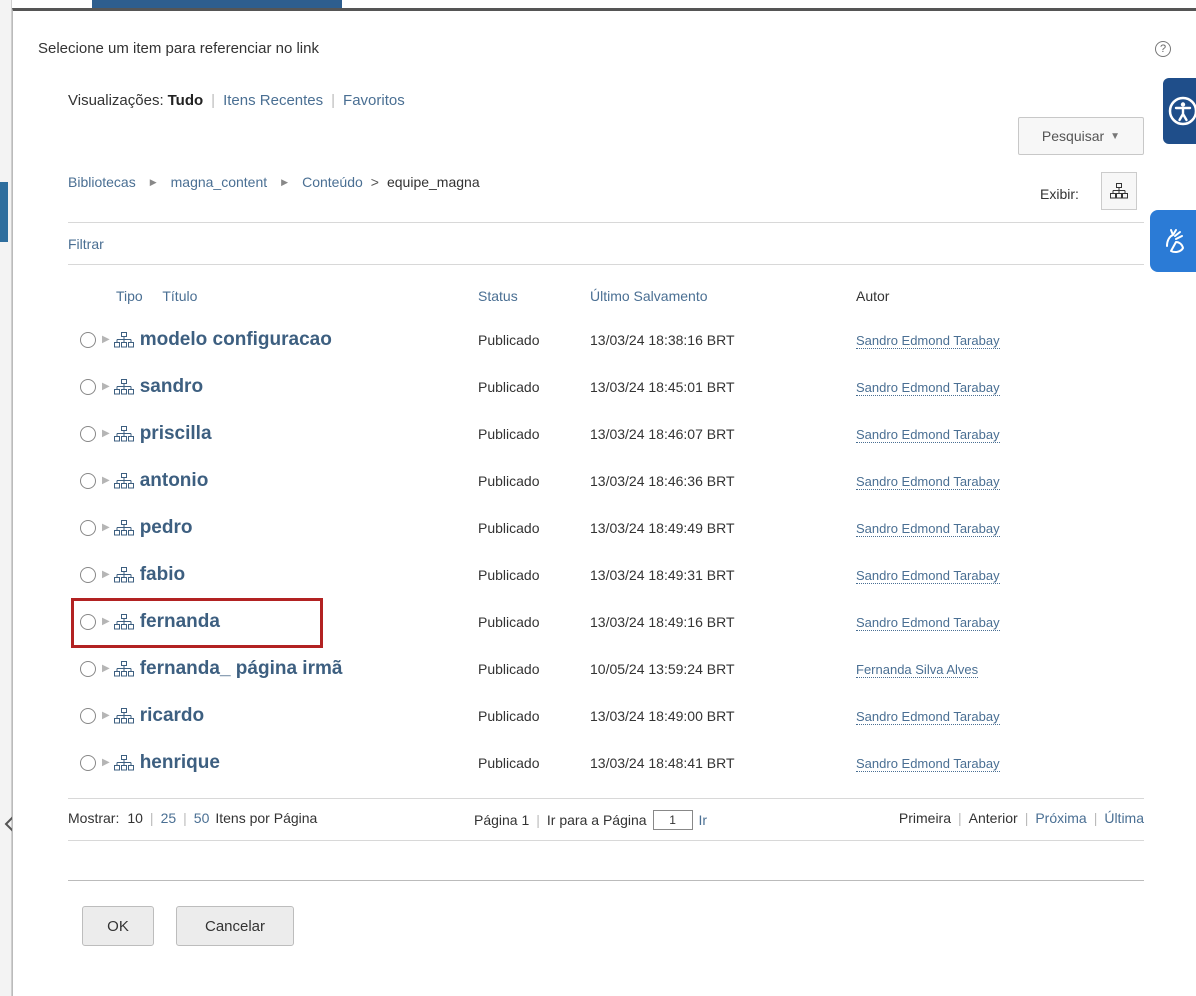 This screenshot has height=996, width=1196. Describe the element at coordinates (171, 387) in the screenshot. I see `item-title-link: sandro` at that location.